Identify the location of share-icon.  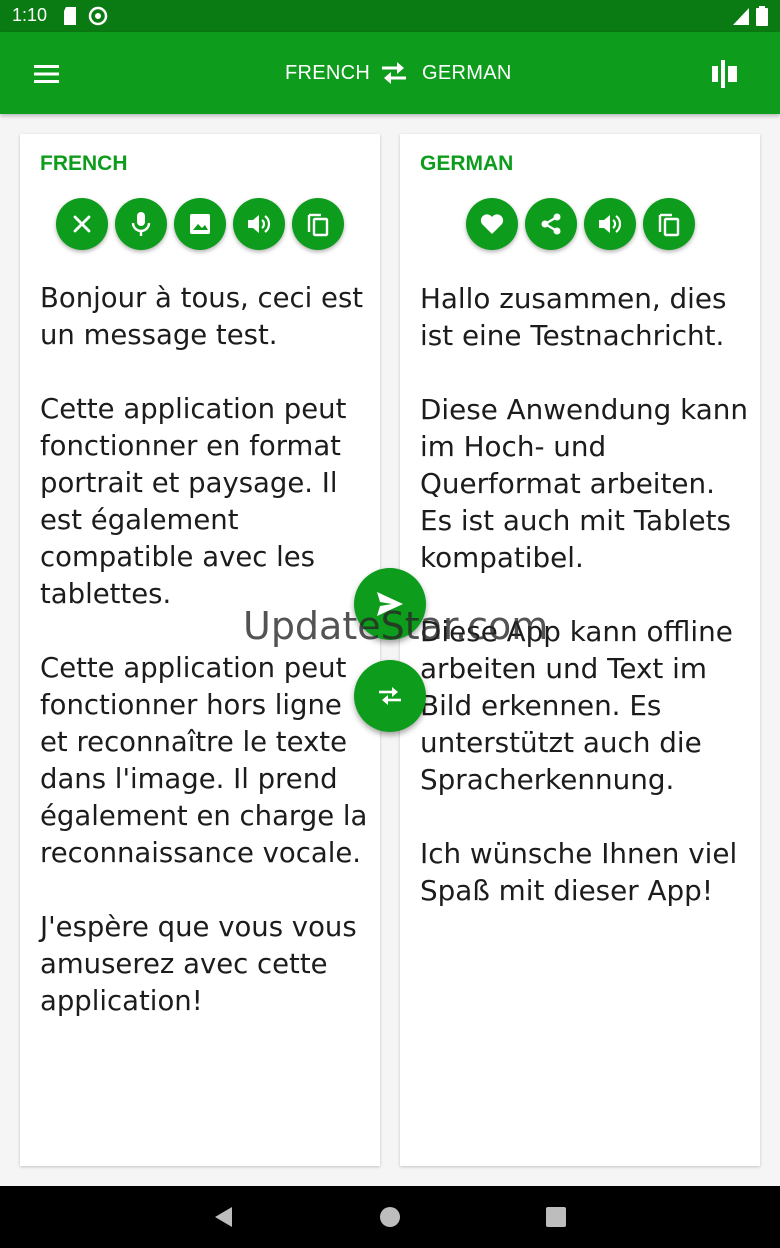
(550, 224).